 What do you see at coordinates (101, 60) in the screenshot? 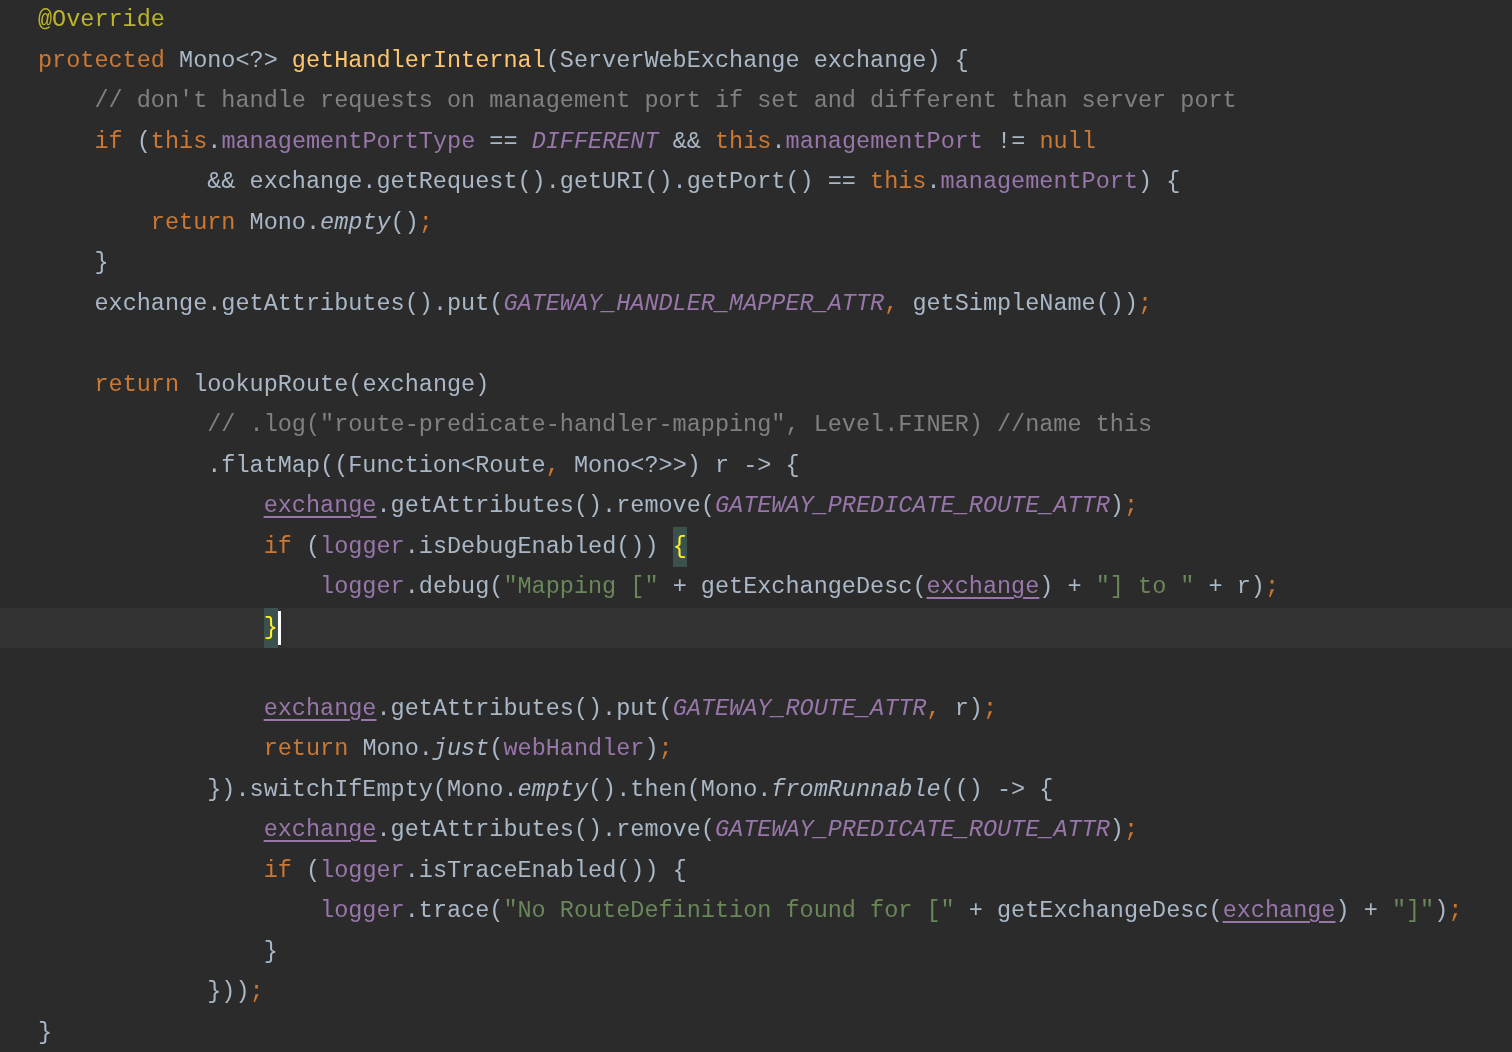
I see `keyword: protected` at bounding box center [101, 60].